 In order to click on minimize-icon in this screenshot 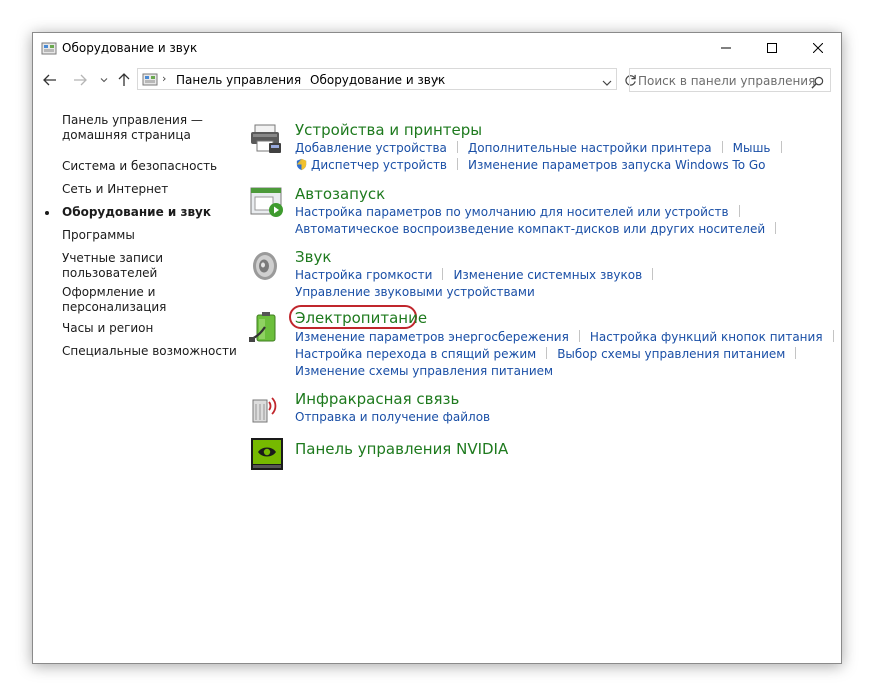, I will do `click(726, 48)`.